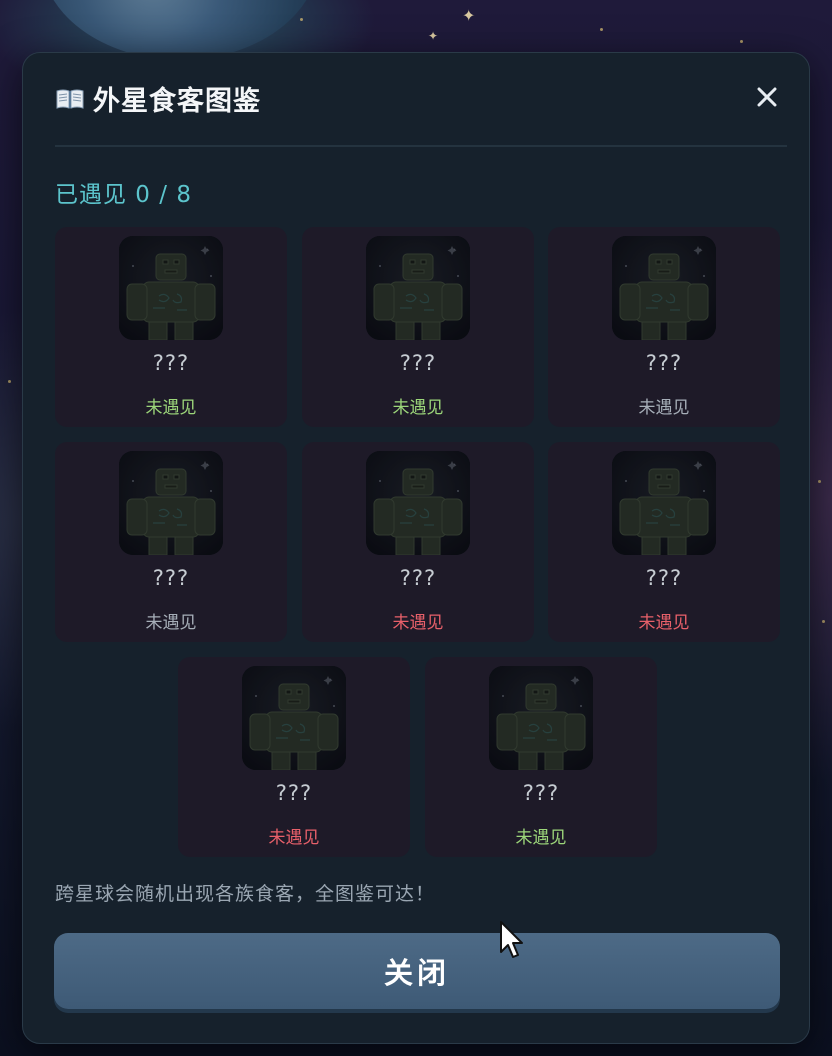 This screenshot has width=832, height=1056. What do you see at coordinates (767, 97) in the screenshot?
I see `close-icon` at bounding box center [767, 97].